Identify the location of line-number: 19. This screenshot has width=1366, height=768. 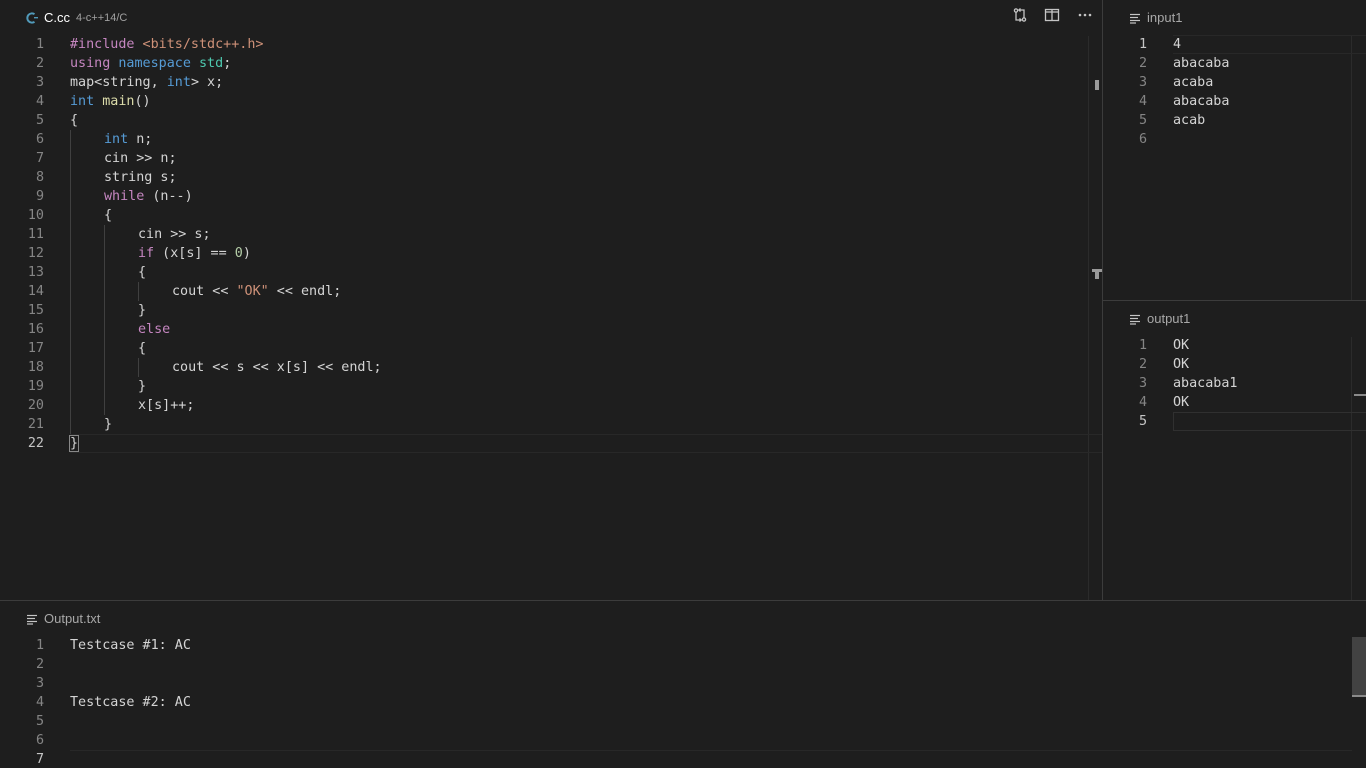
(35, 386).